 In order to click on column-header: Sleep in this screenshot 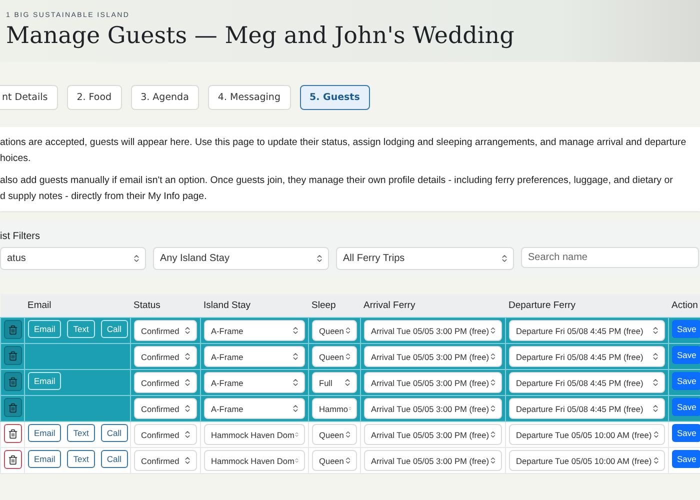, I will do `click(334, 306)`.